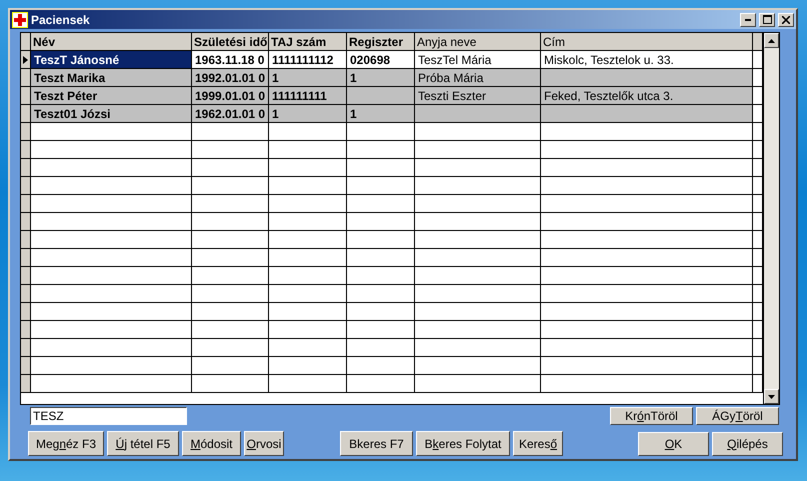 The image size is (807, 481). What do you see at coordinates (647, 60) in the screenshot?
I see `table-cell: Miskolc, Tesztelok u. 33.` at bounding box center [647, 60].